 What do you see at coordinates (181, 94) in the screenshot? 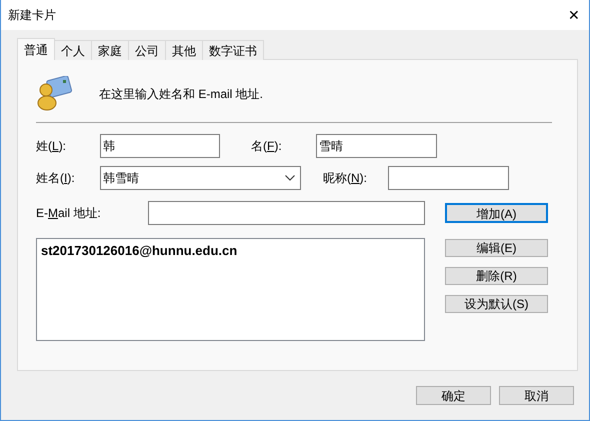
I see `instruction-text: 在这里输入姓名和 E-mail 地址.` at bounding box center [181, 94].